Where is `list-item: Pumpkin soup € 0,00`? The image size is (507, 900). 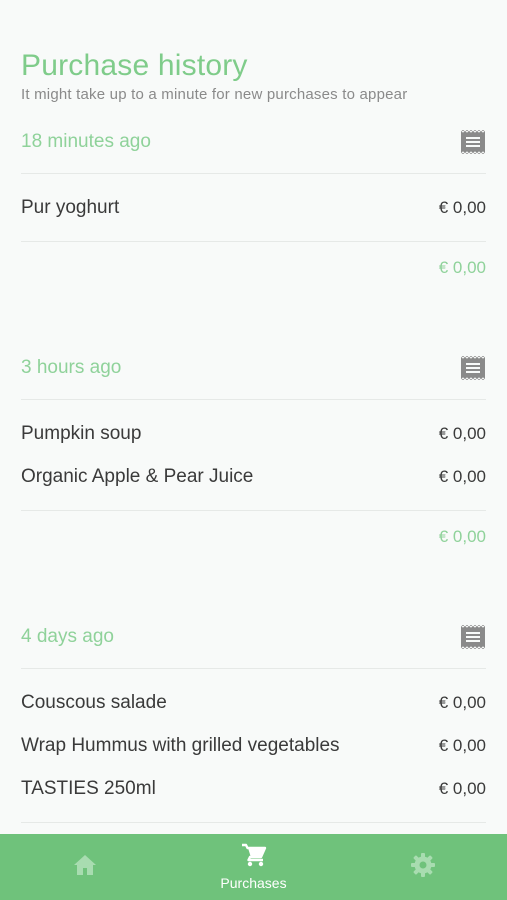 list-item: Pumpkin soup € 0,00 is located at coordinates (253, 433).